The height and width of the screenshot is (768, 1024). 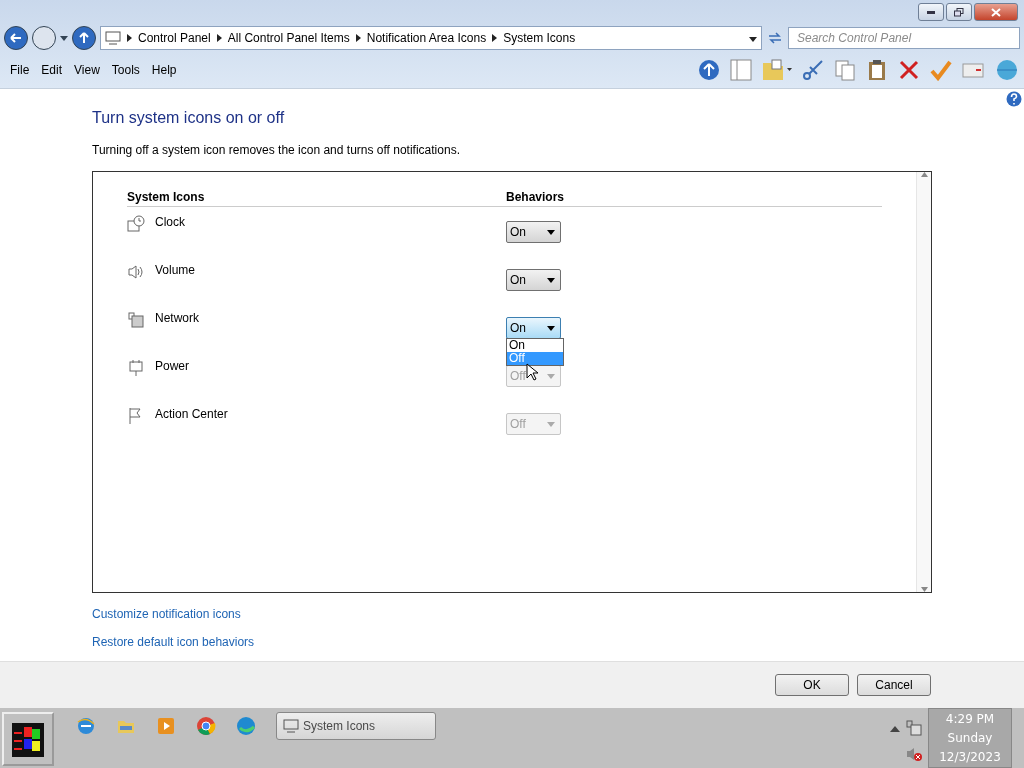 What do you see at coordinates (813, 70) in the screenshot?
I see `scissors-icon` at bounding box center [813, 70].